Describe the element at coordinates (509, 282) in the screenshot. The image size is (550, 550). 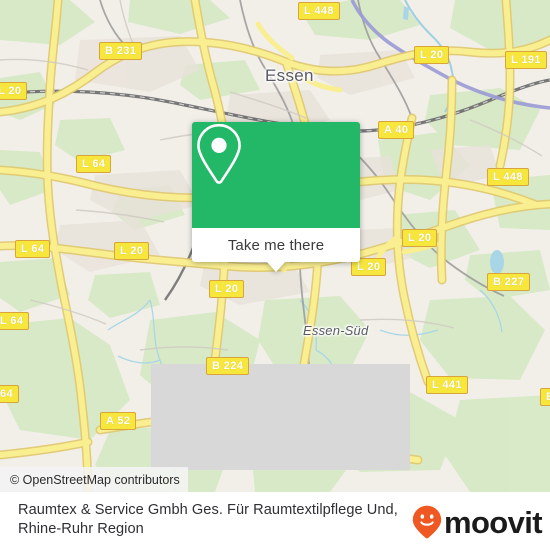
I see `road-shield: B 227` at that location.